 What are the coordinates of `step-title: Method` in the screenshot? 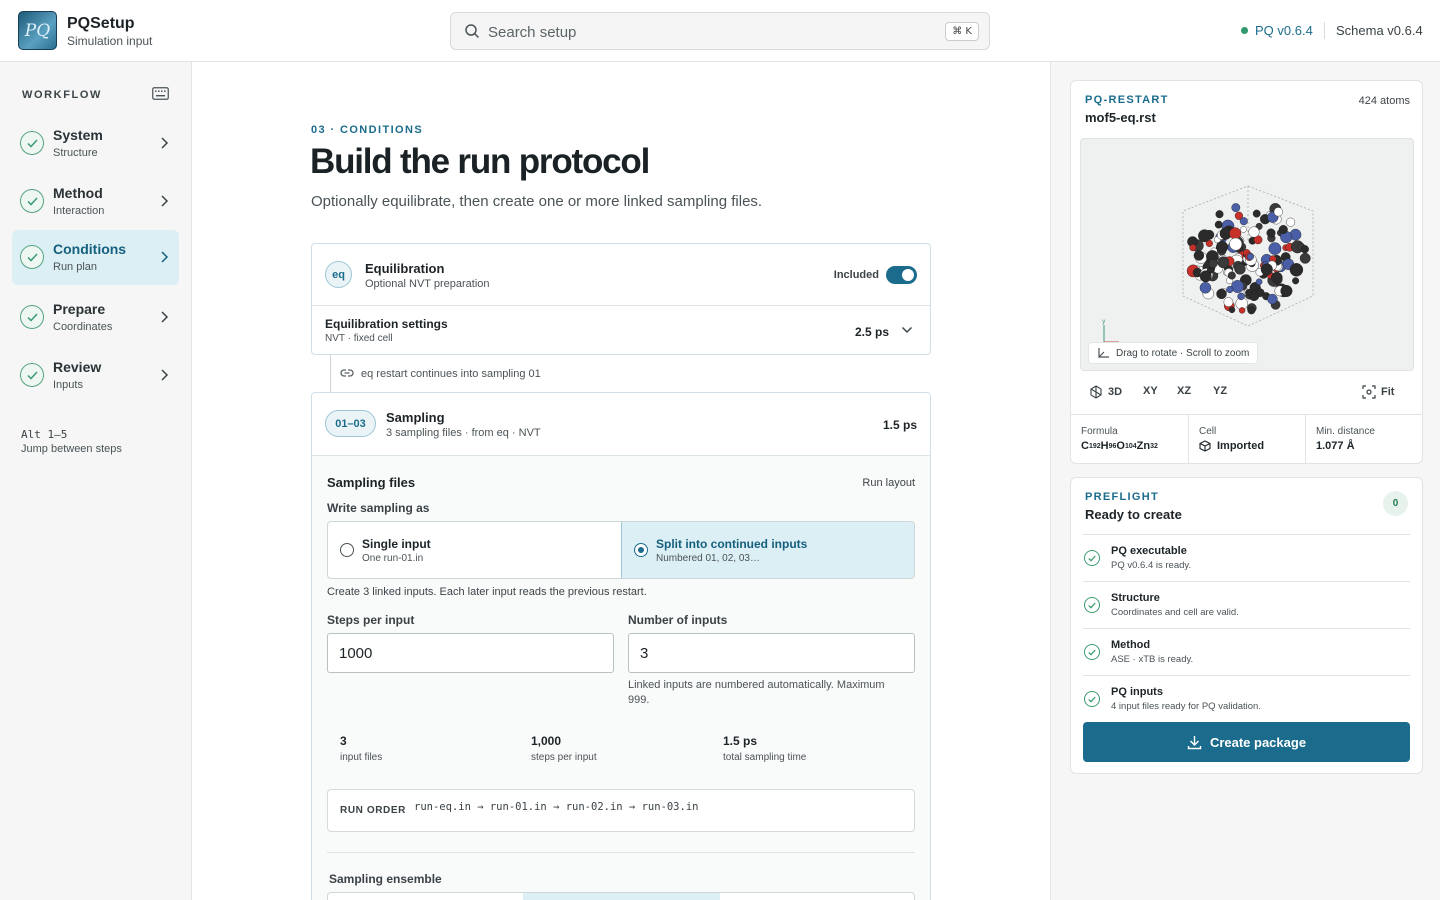 It's located at (78, 193).